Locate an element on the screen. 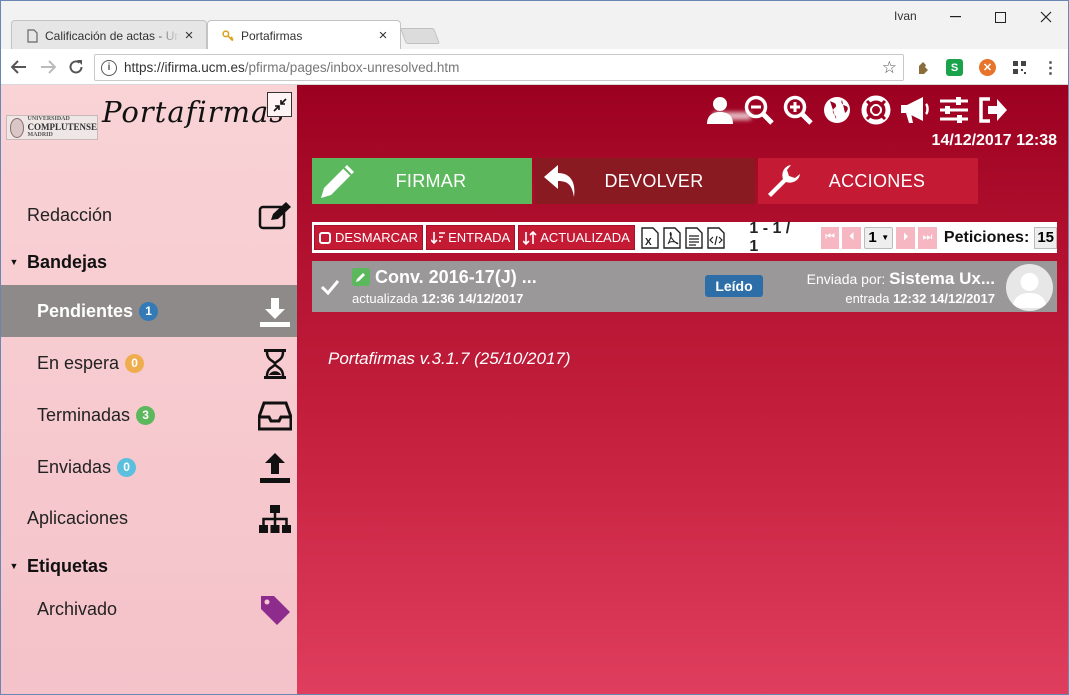 This screenshot has width=1069, height=695. tab-title: Portafirmas is located at coordinates (272, 35).